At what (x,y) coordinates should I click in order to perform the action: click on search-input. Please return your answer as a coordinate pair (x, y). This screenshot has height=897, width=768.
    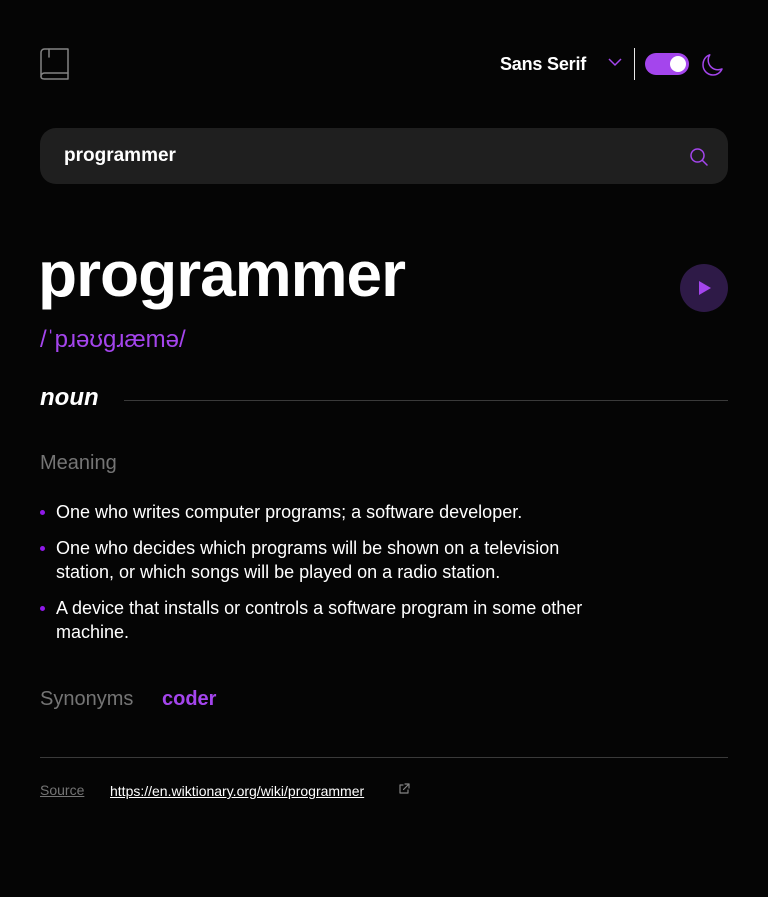
    Looking at the image, I should click on (364, 156).